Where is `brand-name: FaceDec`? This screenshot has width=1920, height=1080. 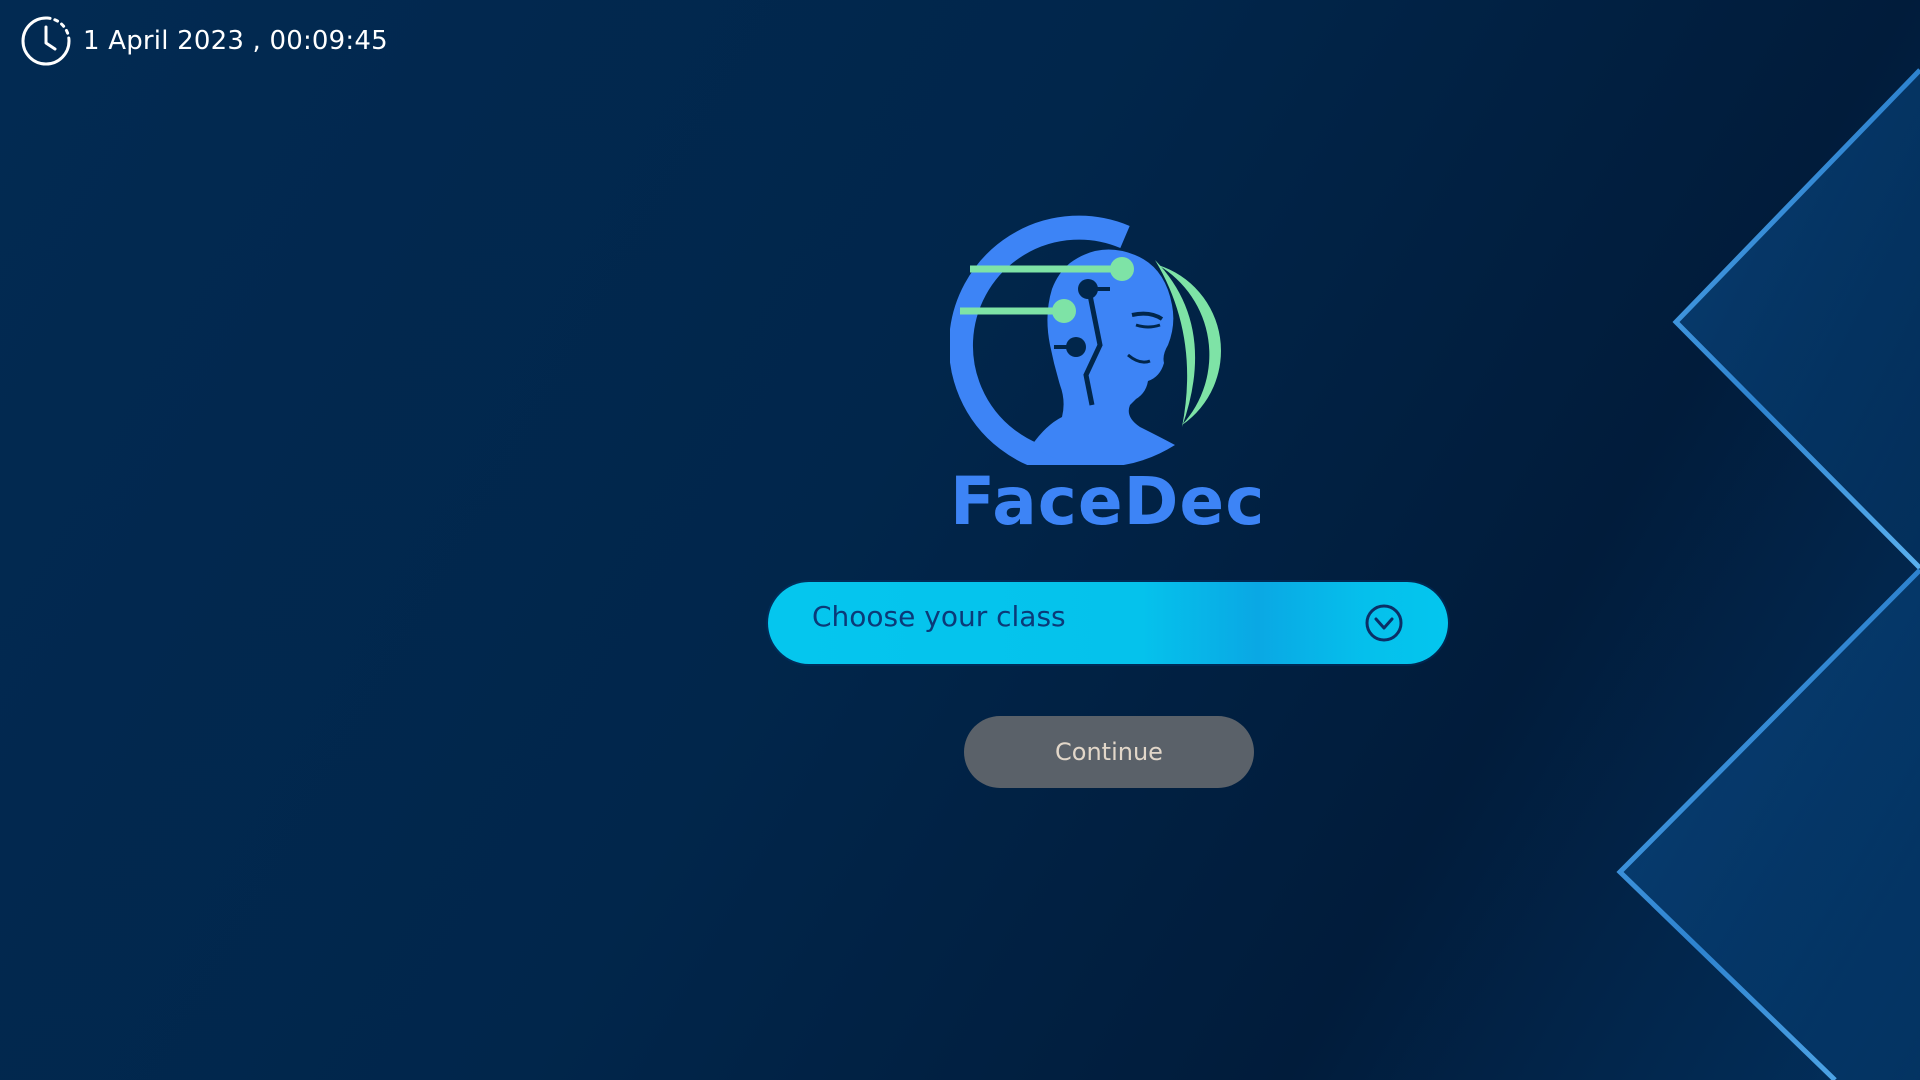 brand-name: FaceDec is located at coordinates (1108, 501).